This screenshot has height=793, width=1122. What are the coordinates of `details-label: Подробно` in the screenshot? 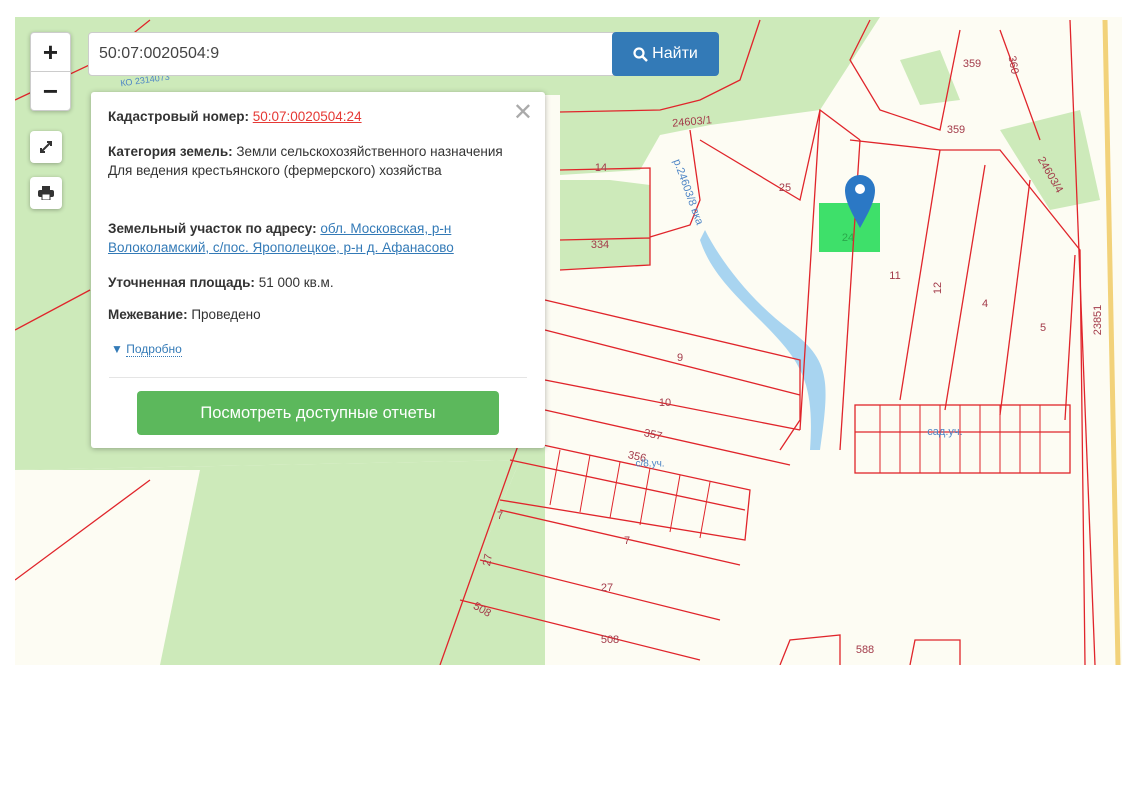 It's located at (154, 349).